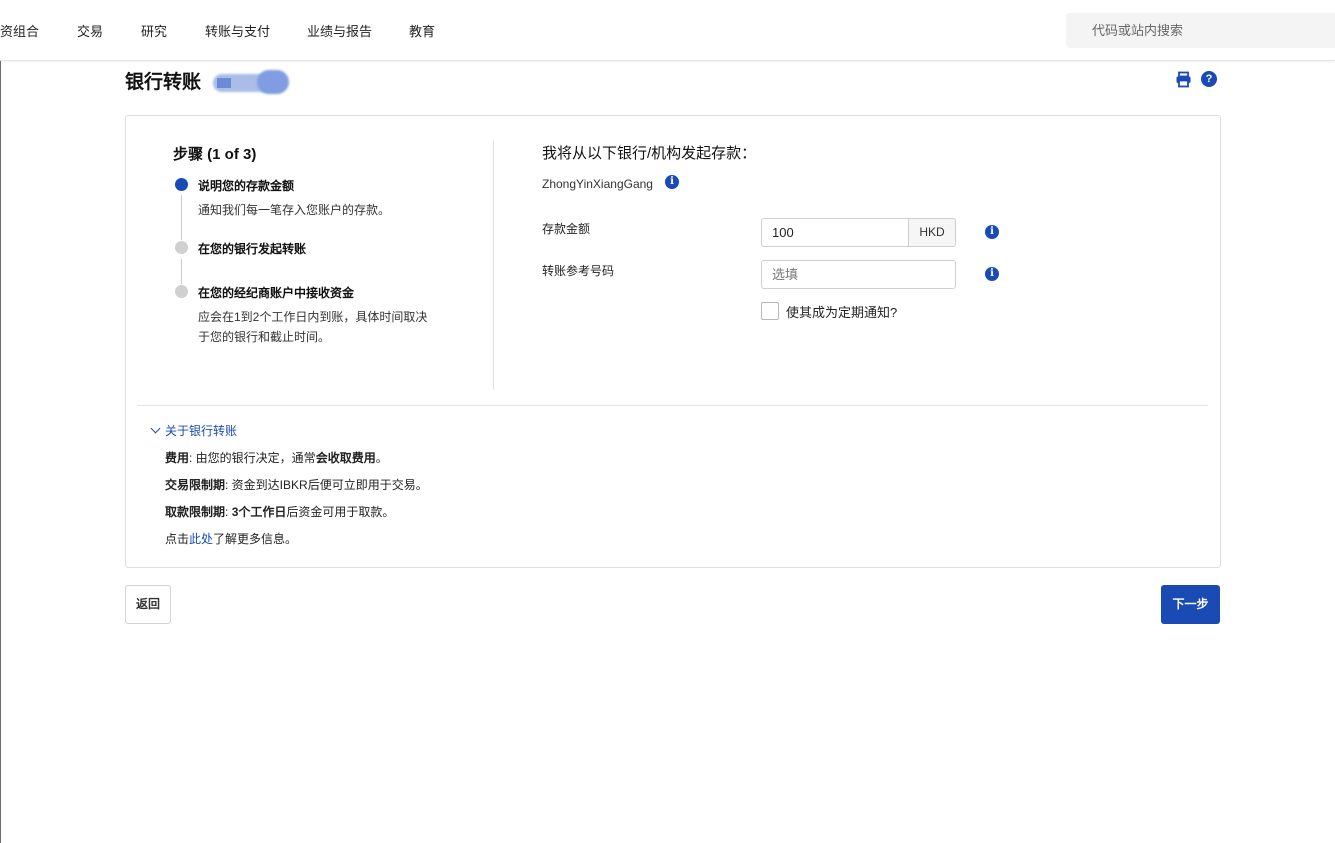  I want to click on trade-label: 交易限制期, so click(195, 485).